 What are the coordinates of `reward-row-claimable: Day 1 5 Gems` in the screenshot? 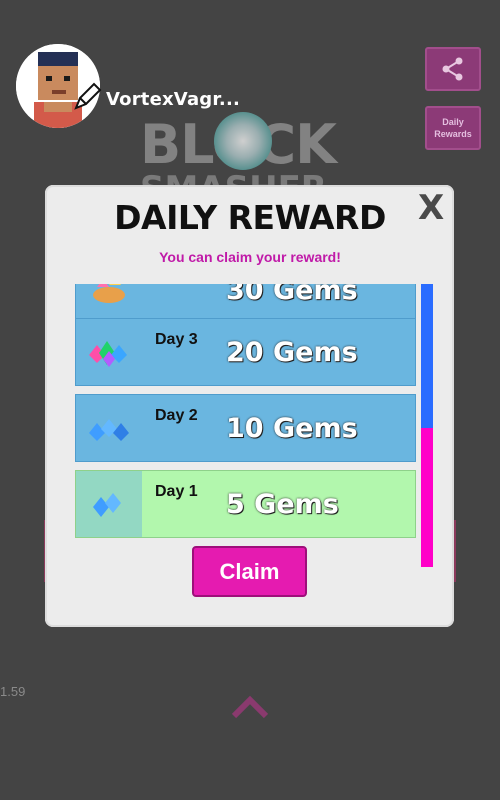 It's located at (245, 504).